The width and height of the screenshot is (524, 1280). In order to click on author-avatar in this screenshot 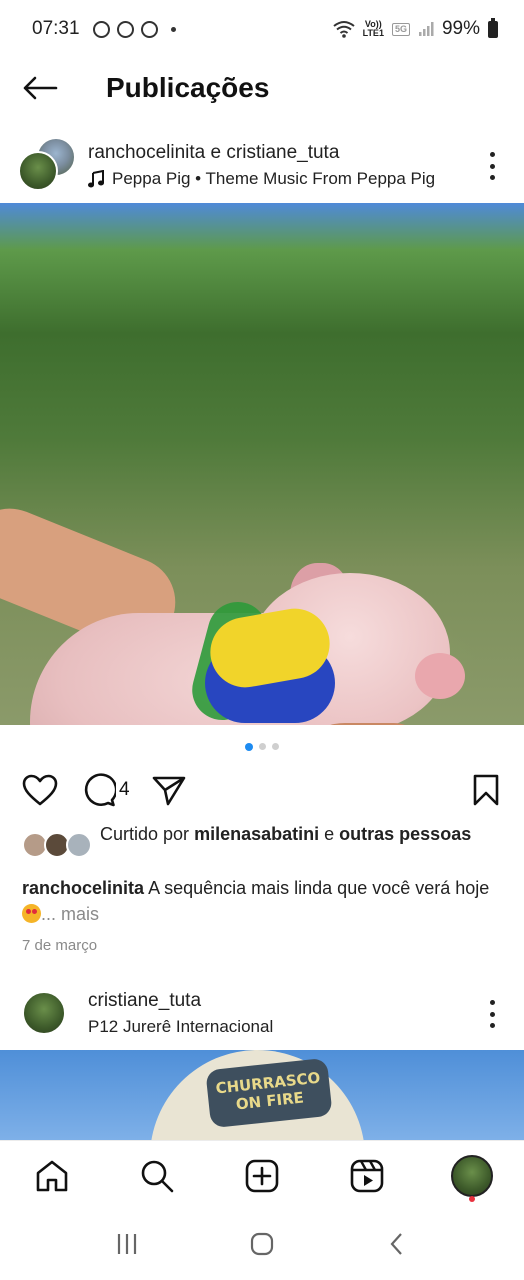, I will do `click(49, 1013)`.